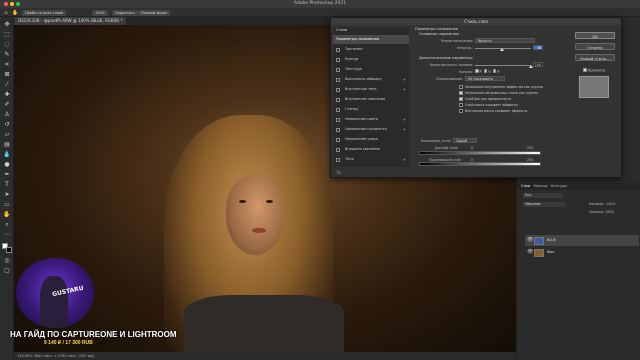  Describe the element at coordinates (371, 59) in the screenshot. I see `style-list-item: Контур` at that location.